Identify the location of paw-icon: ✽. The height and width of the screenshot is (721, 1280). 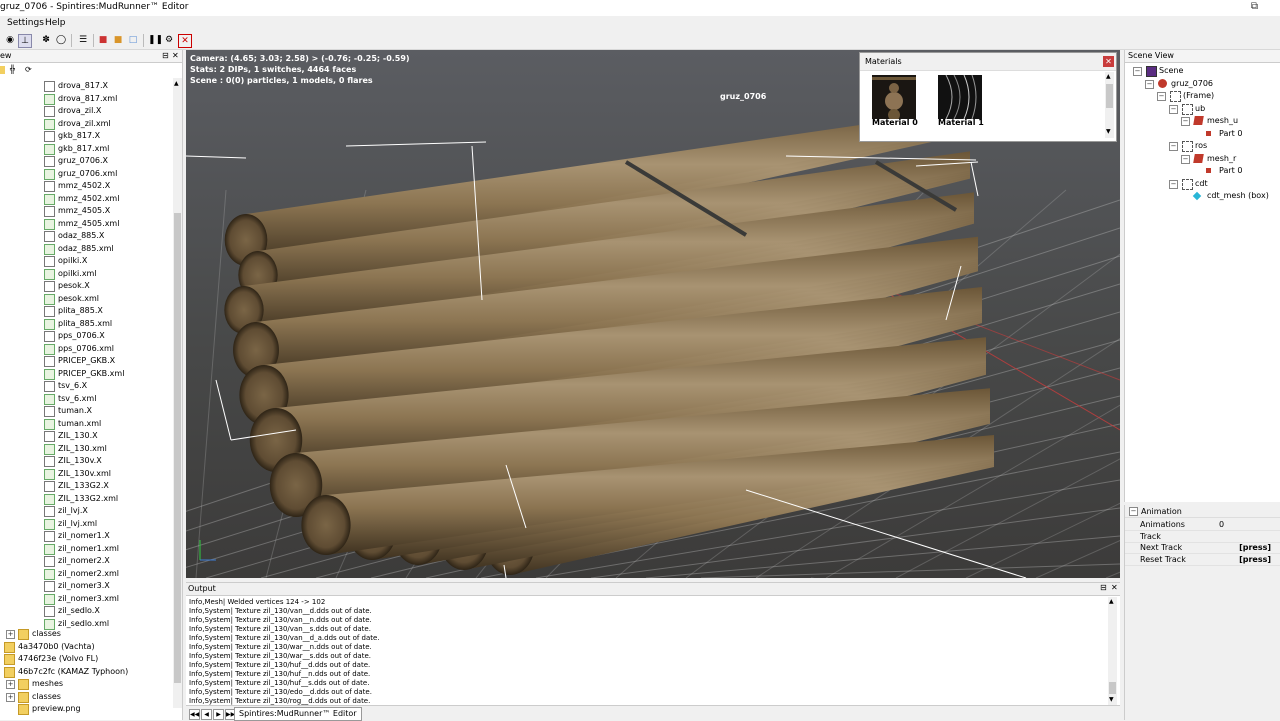
(46, 40).